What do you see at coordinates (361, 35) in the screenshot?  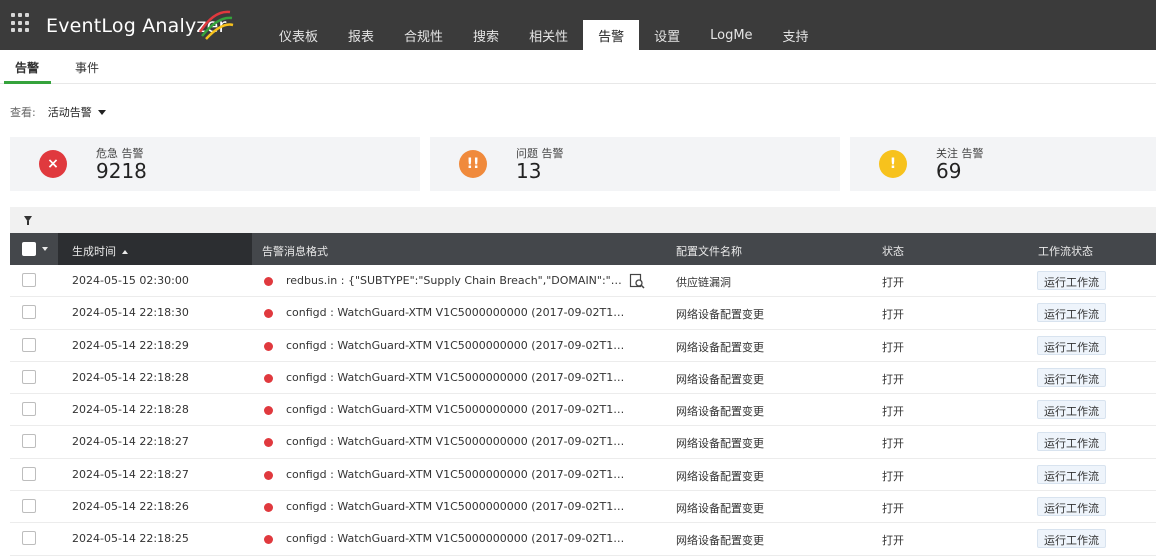 I see `nav-reports: 报表` at bounding box center [361, 35].